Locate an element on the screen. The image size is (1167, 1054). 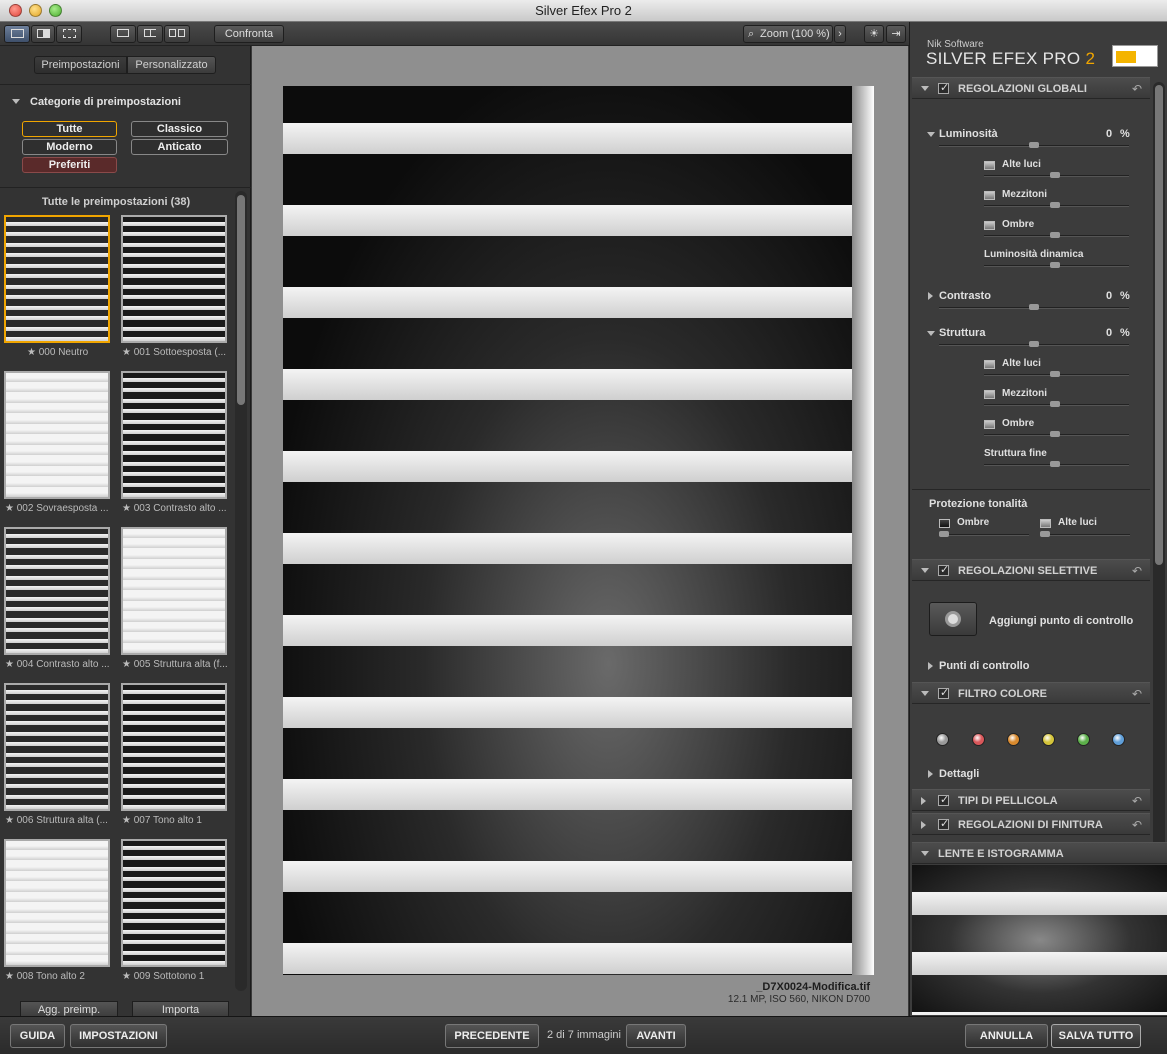
preview-side-by-side-button is located at coordinates (177, 34).